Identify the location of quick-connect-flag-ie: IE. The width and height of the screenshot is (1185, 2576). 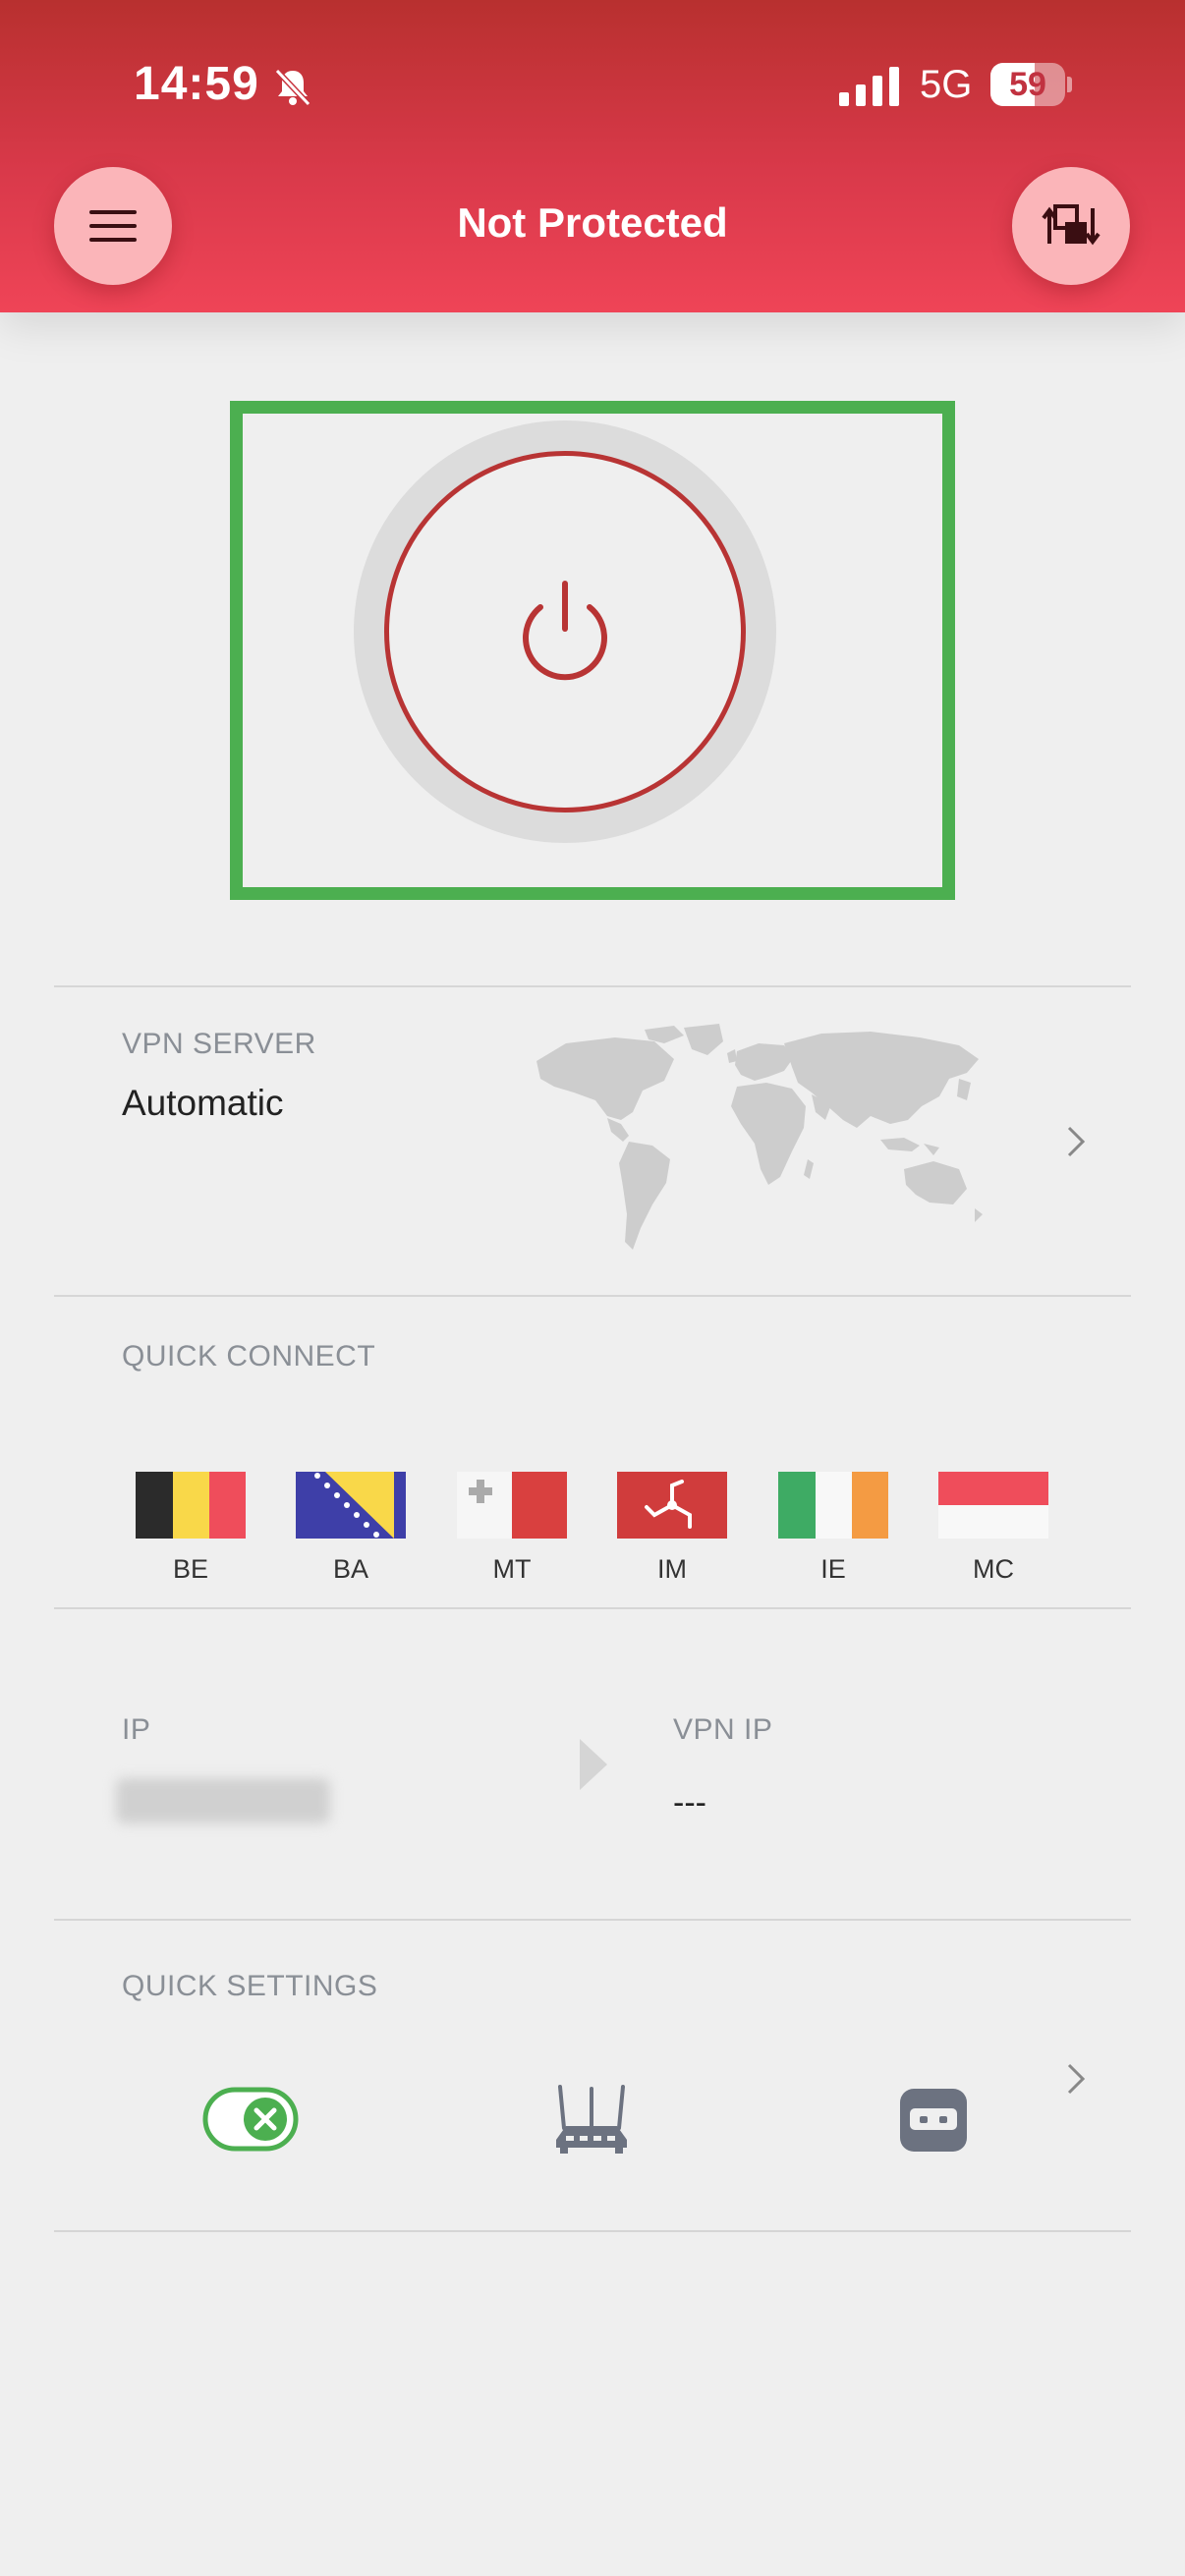
(833, 1528).